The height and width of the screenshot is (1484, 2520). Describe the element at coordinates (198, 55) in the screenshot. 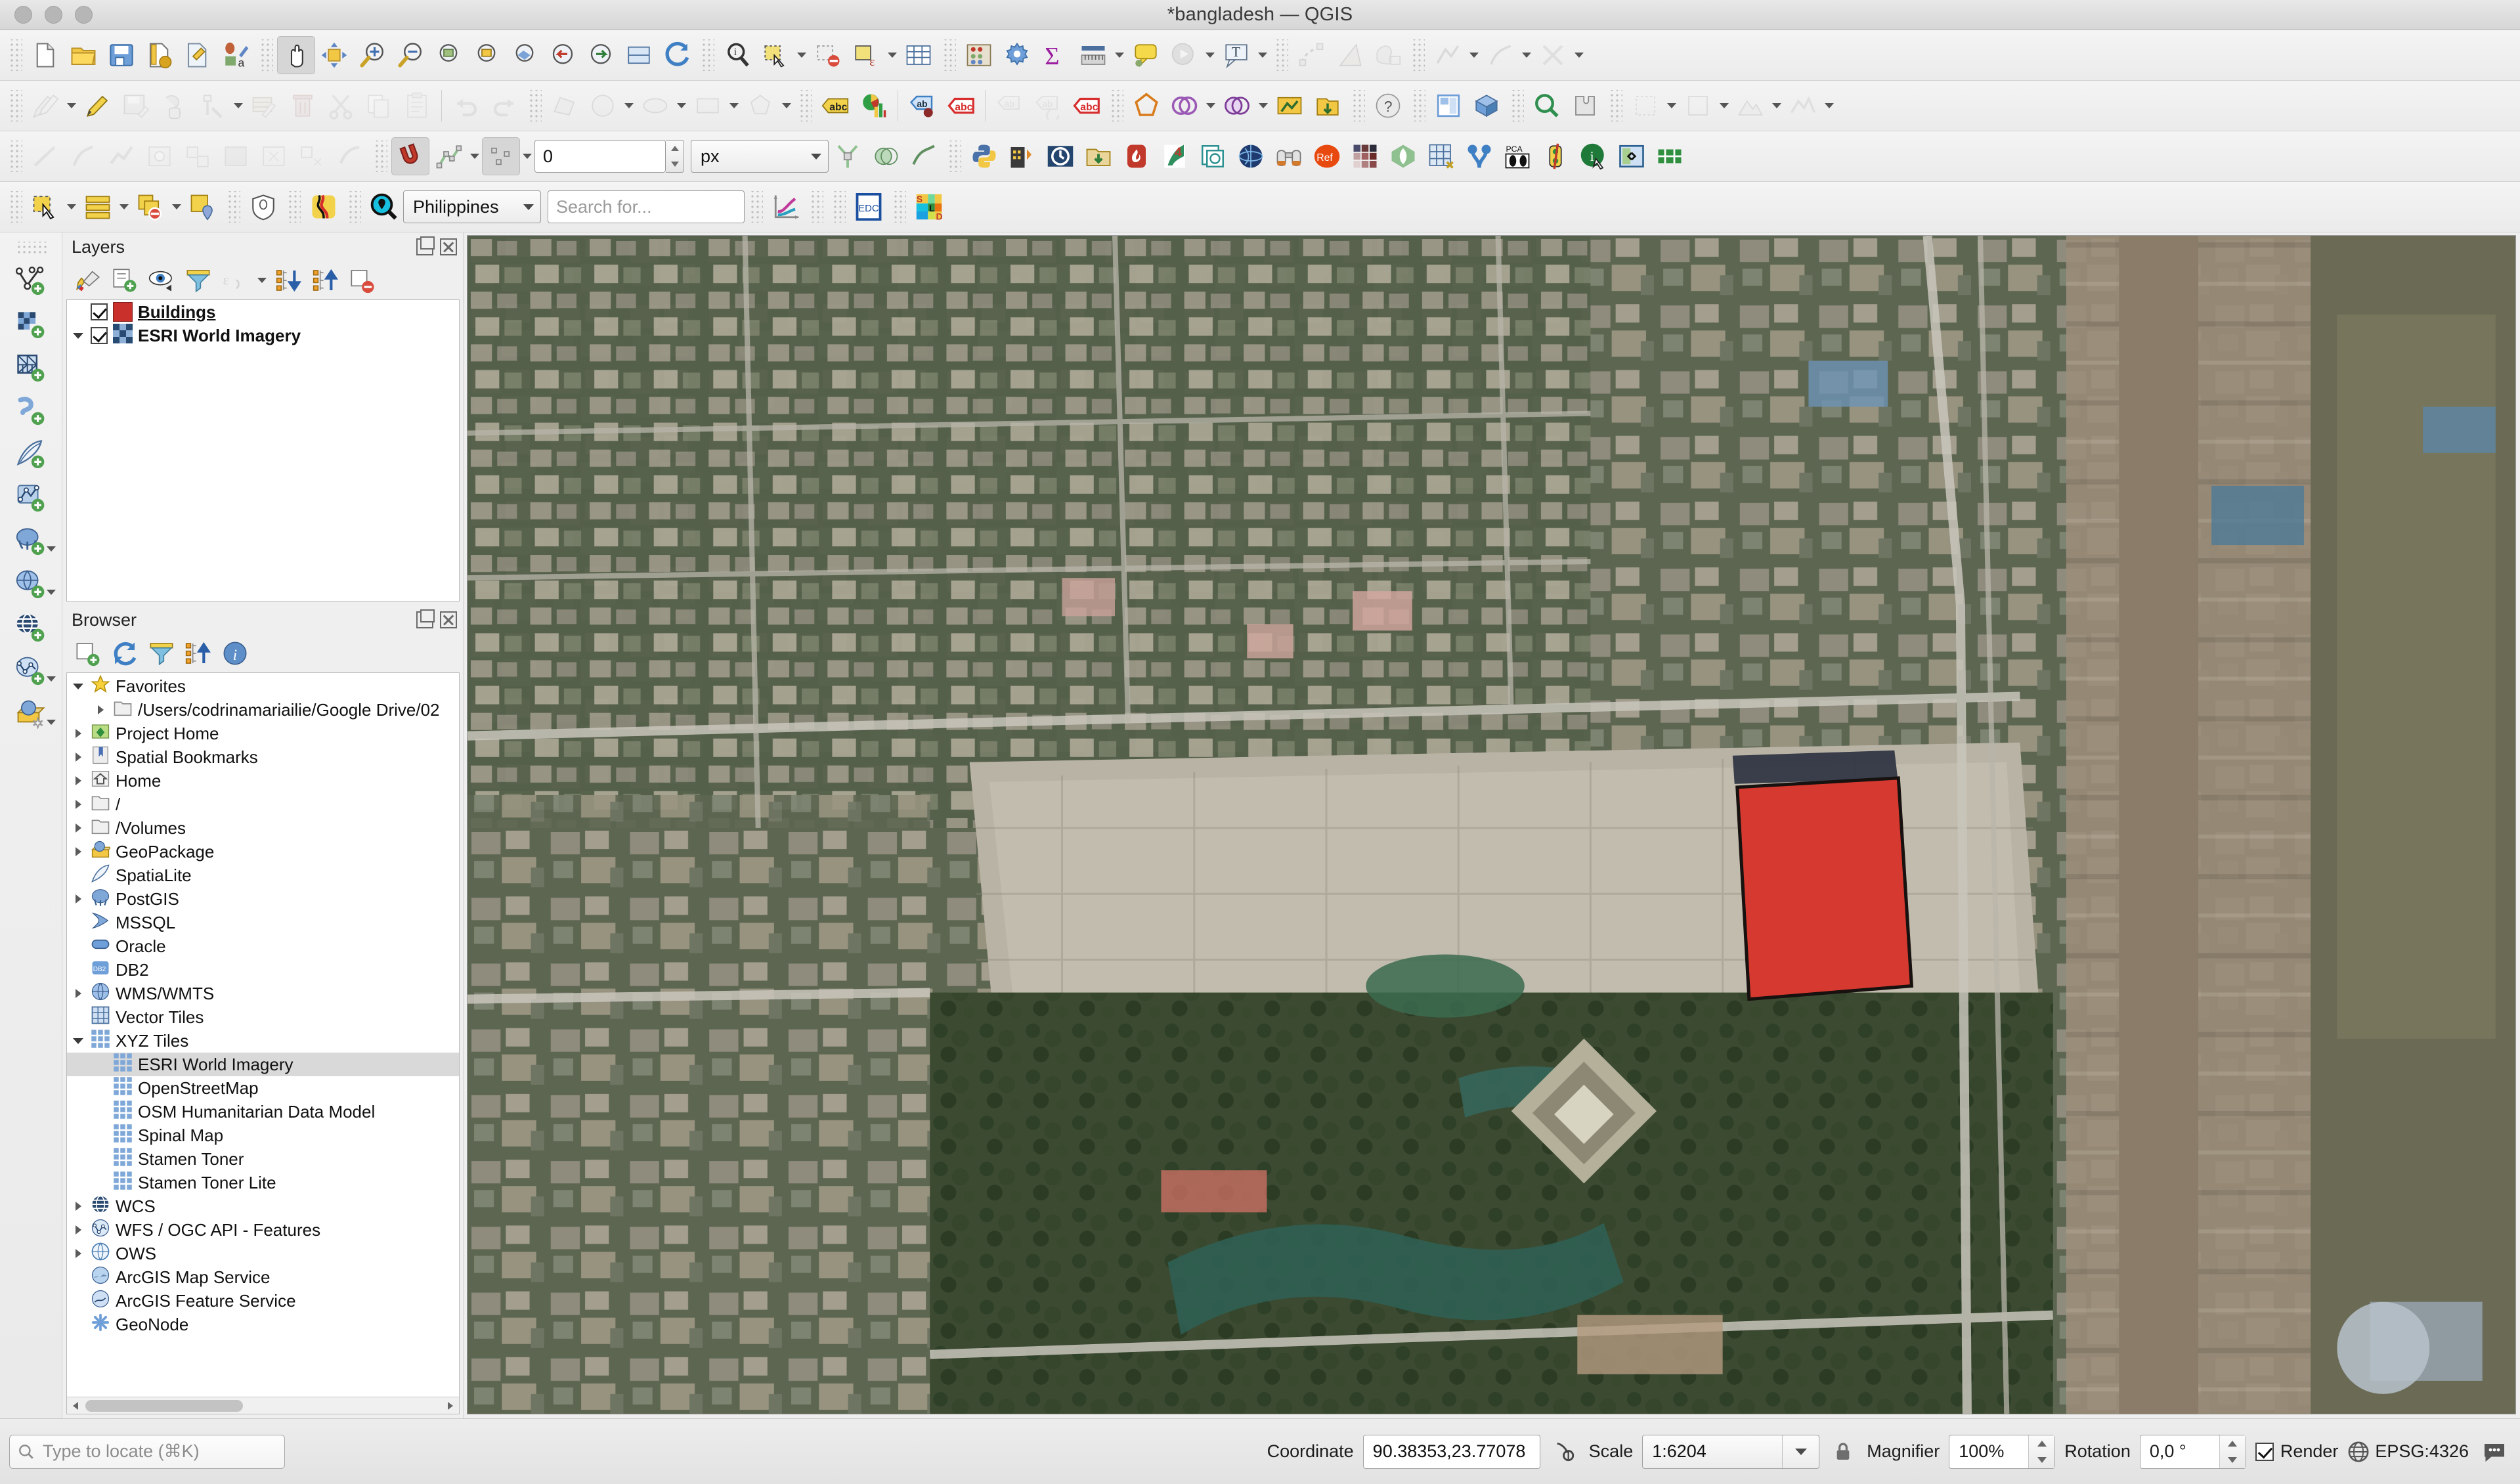

I see `style-manager-button` at that location.